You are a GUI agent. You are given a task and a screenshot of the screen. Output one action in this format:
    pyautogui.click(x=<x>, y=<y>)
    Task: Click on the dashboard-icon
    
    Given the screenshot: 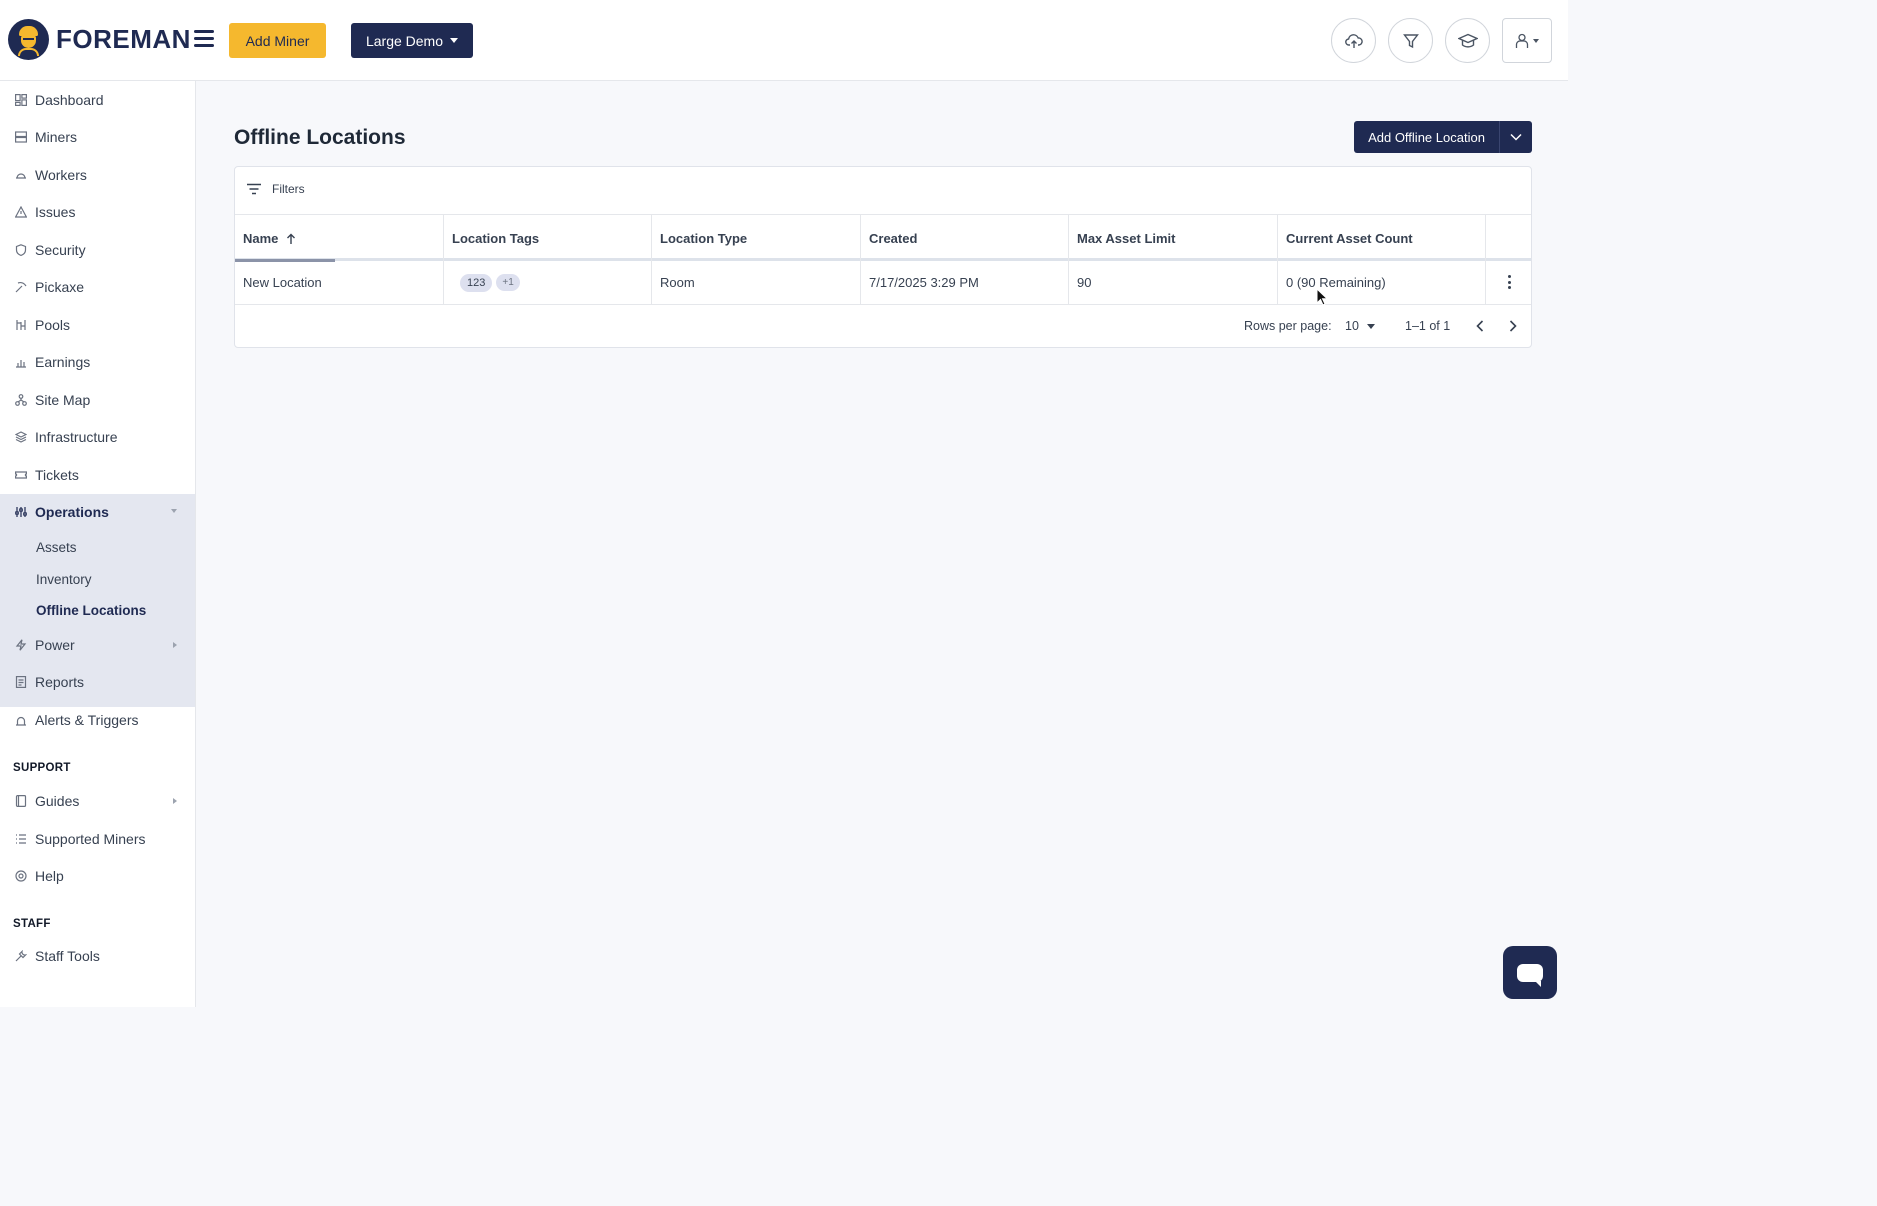 What is the action you would take?
    pyautogui.click(x=21, y=100)
    